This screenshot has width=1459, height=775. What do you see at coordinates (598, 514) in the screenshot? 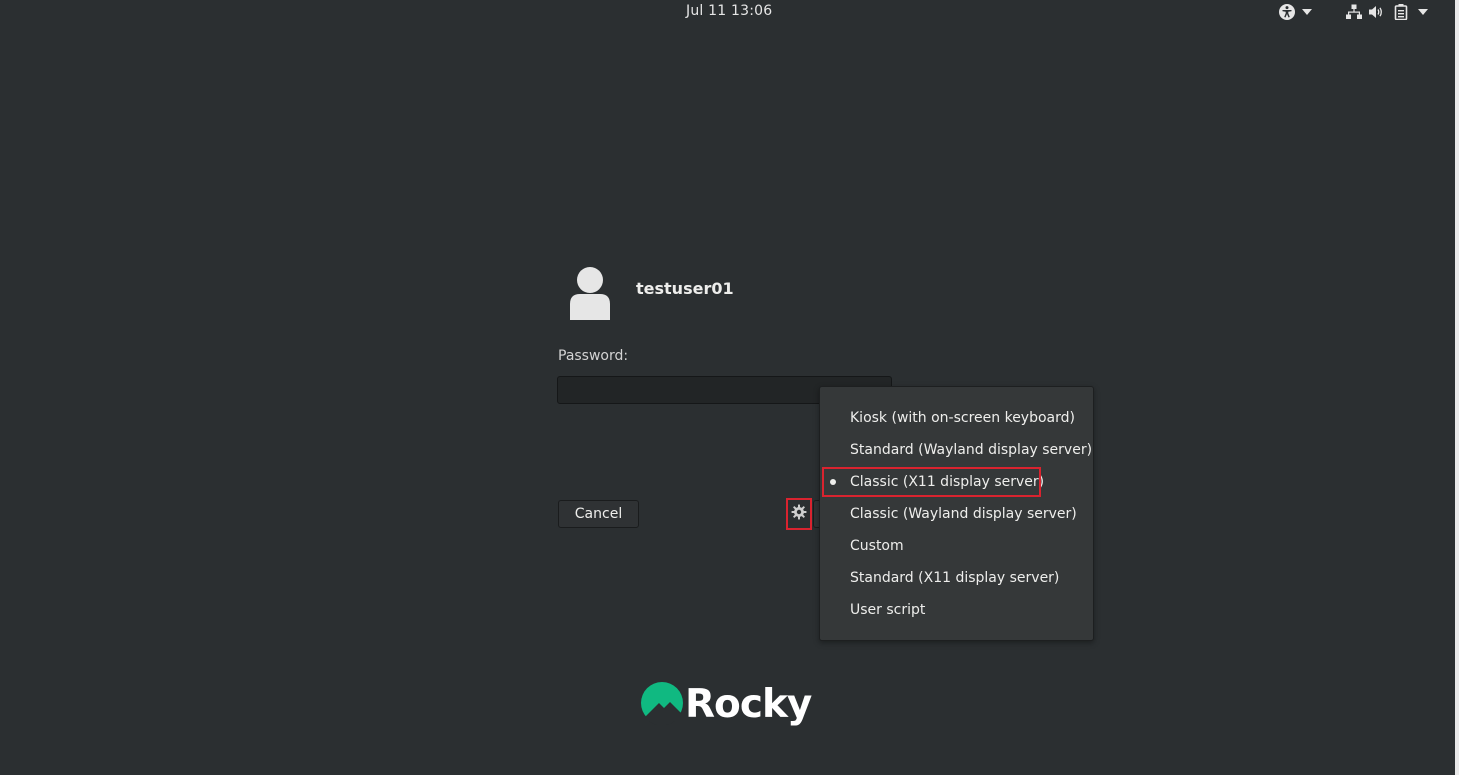
I see `cancel-button: Cancel` at bounding box center [598, 514].